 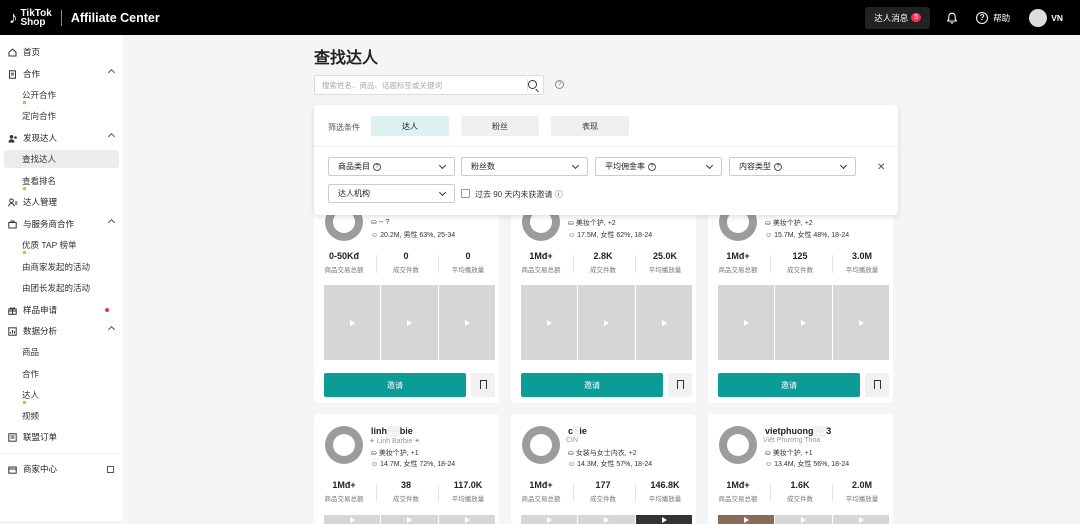 What do you see at coordinates (603, 491) in the screenshot?
I see `sold-stat: 177 成交件数` at bounding box center [603, 491].